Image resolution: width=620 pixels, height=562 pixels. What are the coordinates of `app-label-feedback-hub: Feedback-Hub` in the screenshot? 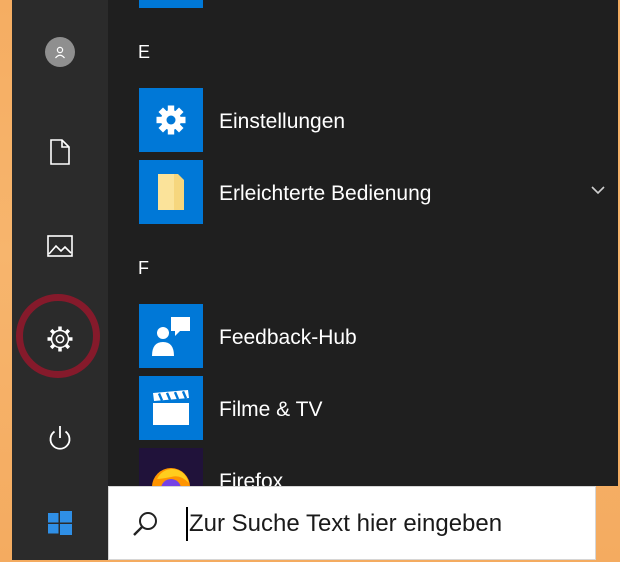 It's located at (288, 337).